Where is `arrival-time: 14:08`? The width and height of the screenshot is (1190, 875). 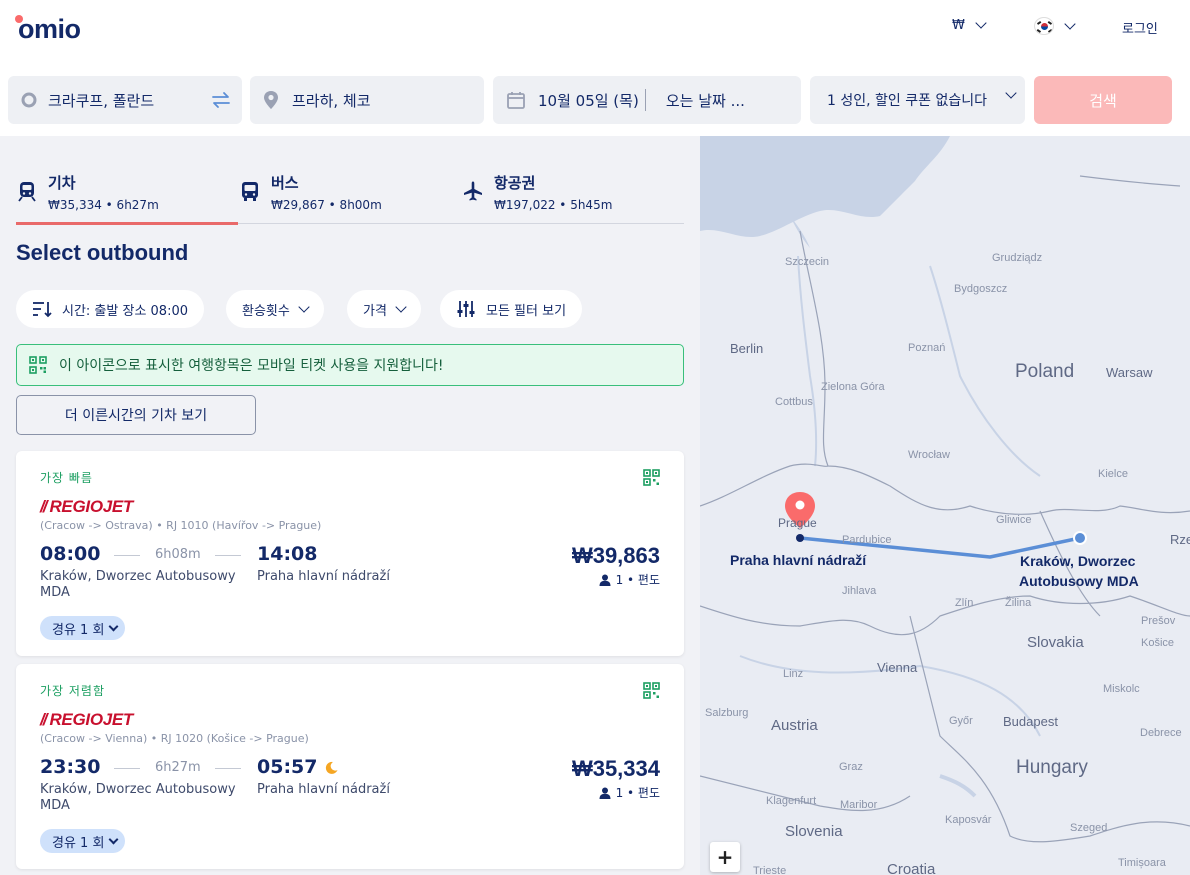 arrival-time: 14:08 is located at coordinates (287, 554).